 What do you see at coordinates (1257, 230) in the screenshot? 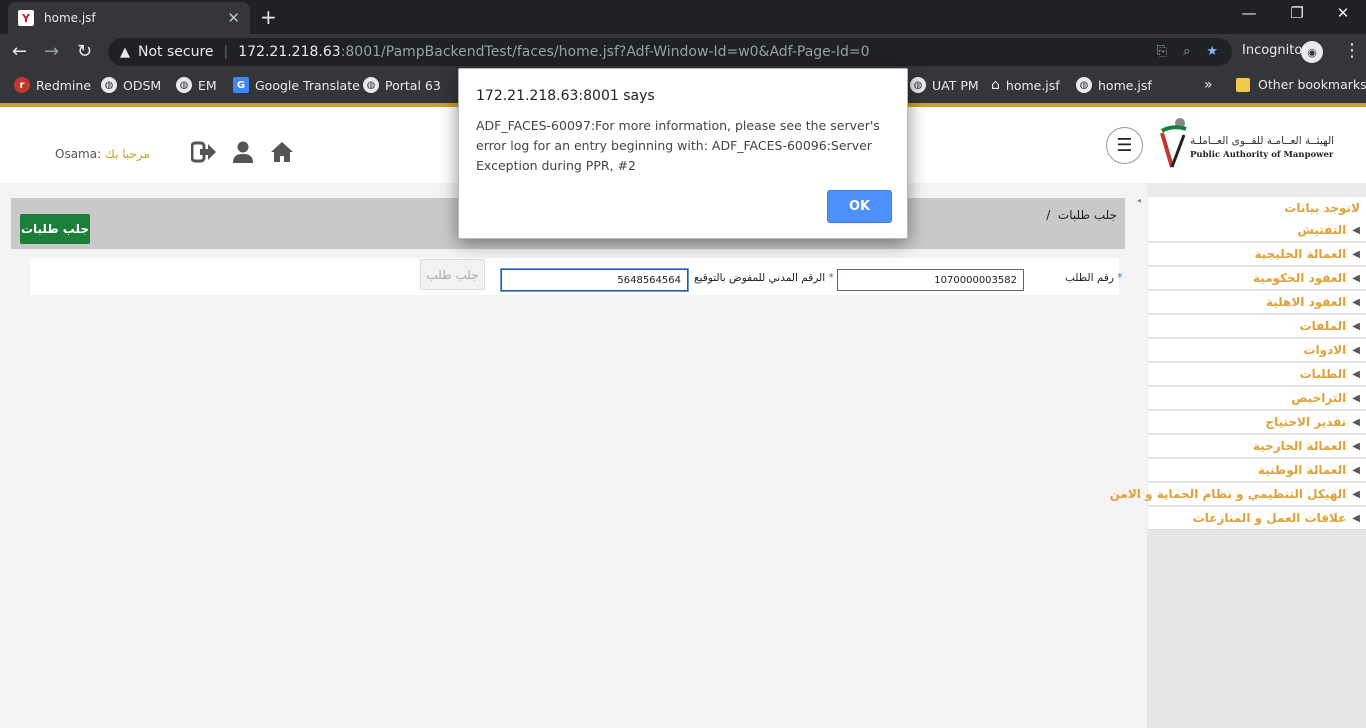
I see `sidebar-item-inspection: ◀ التفتيش` at bounding box center [1257, 230].